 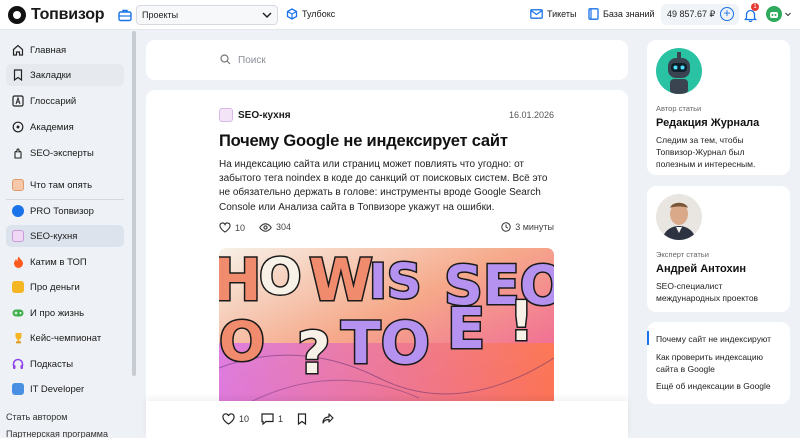 I want to click on sidebar-item-glossary: Глоссарий, so click(x=65, y=101).